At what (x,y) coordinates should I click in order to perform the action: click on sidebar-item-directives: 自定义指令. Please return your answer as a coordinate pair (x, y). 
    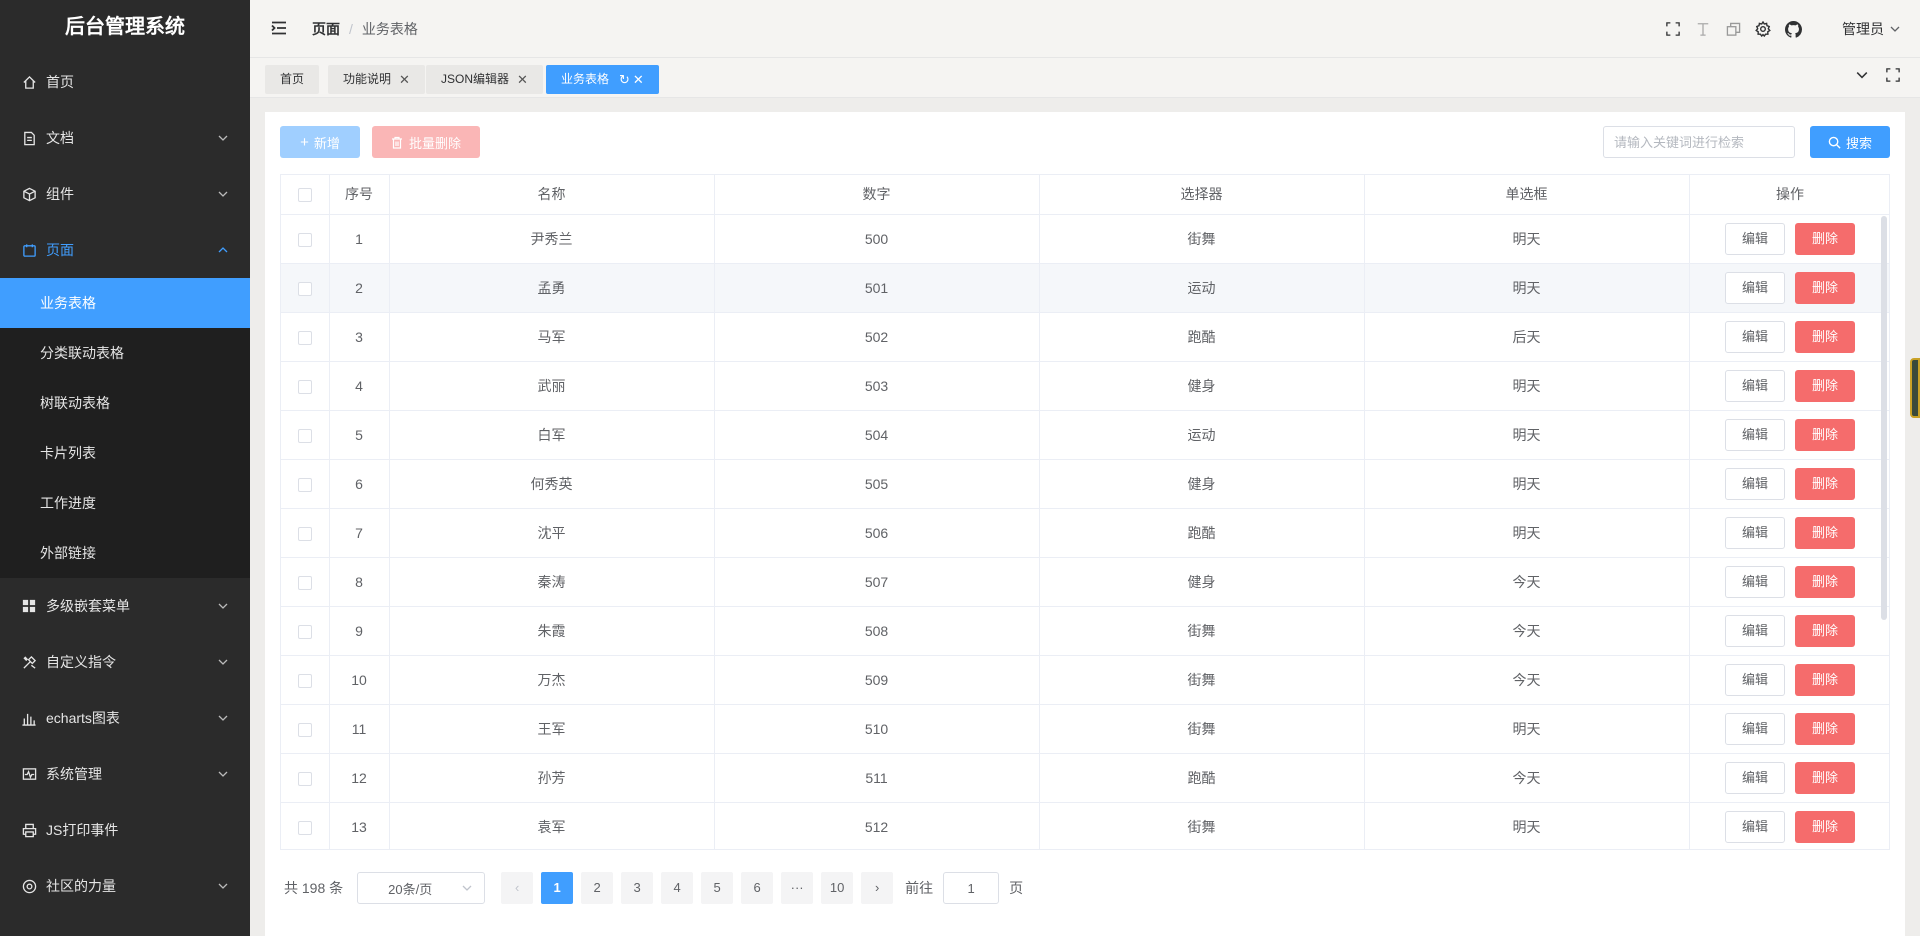
    Looking at the image, I should click on (125, 662).